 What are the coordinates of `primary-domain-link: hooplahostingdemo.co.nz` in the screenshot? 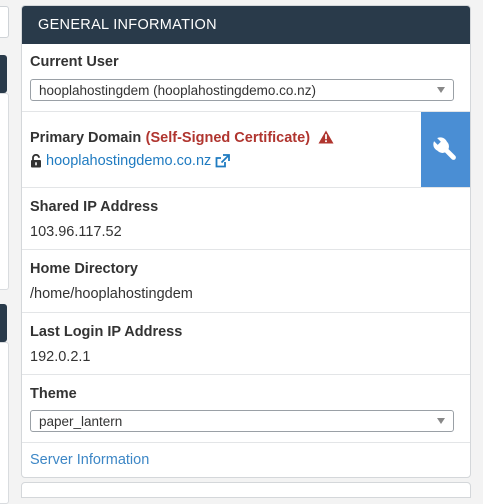 It's located at (128, 161).